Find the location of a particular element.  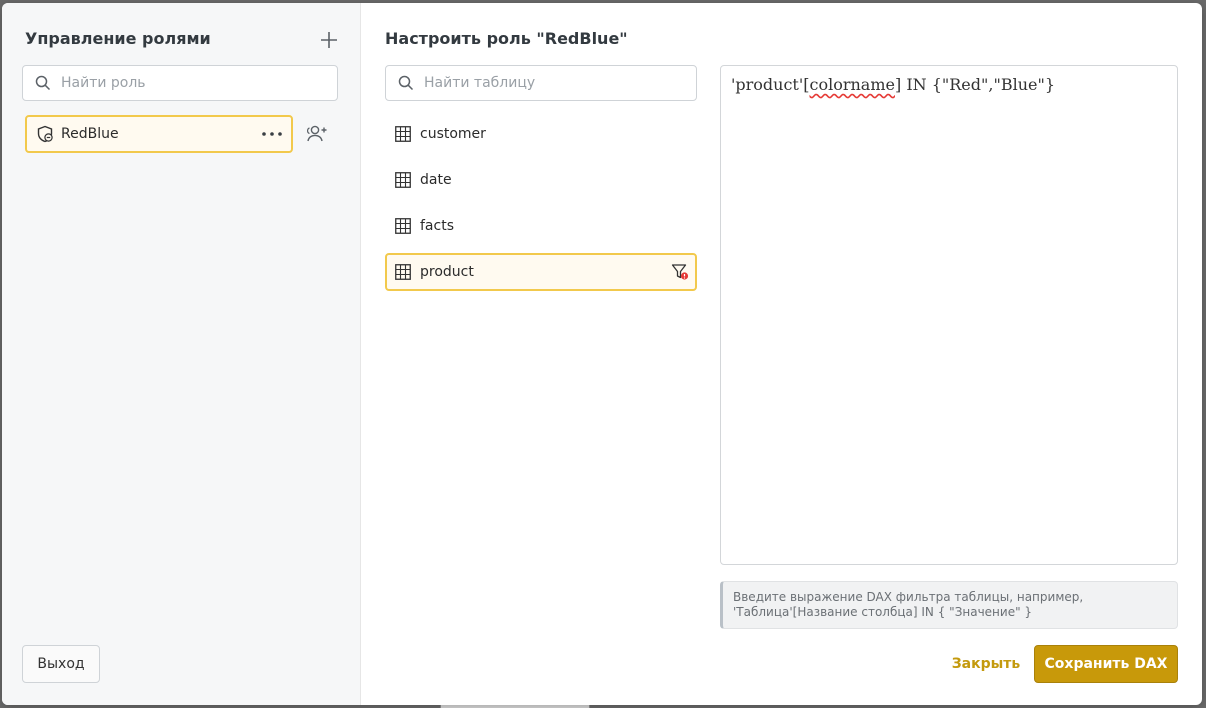

more-dots-icon is located at coordinates (272, 134).